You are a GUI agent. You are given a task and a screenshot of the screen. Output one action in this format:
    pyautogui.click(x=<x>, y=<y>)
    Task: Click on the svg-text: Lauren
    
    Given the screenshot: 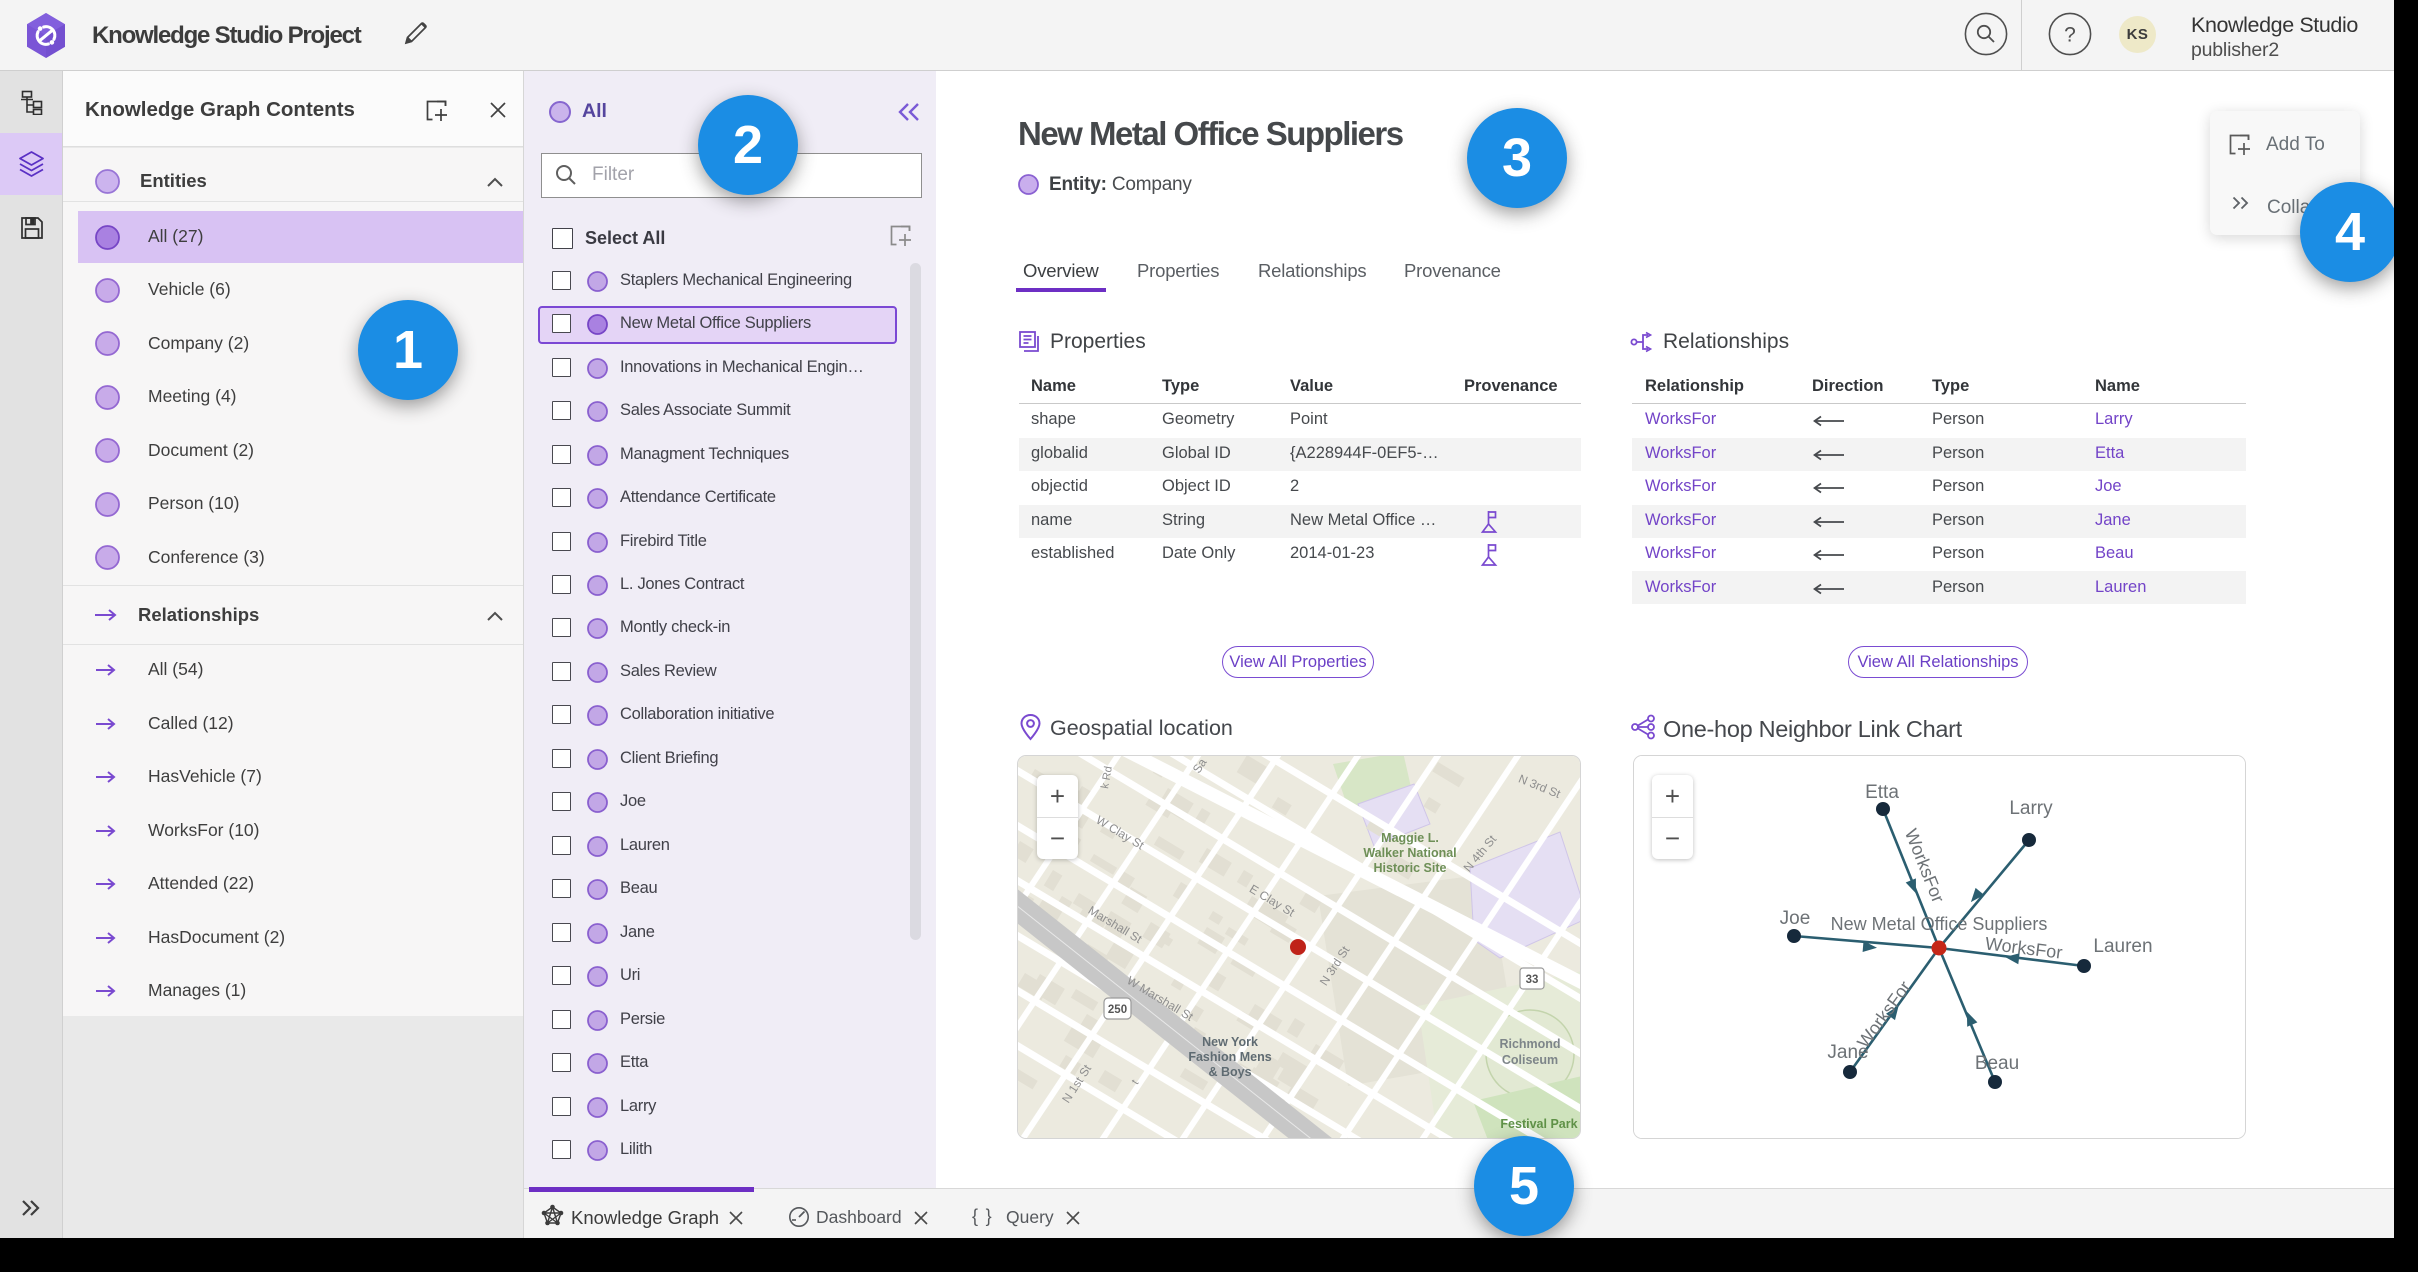 What is the action you would take?
    pyautogui.click(x=2122, y=946)
    